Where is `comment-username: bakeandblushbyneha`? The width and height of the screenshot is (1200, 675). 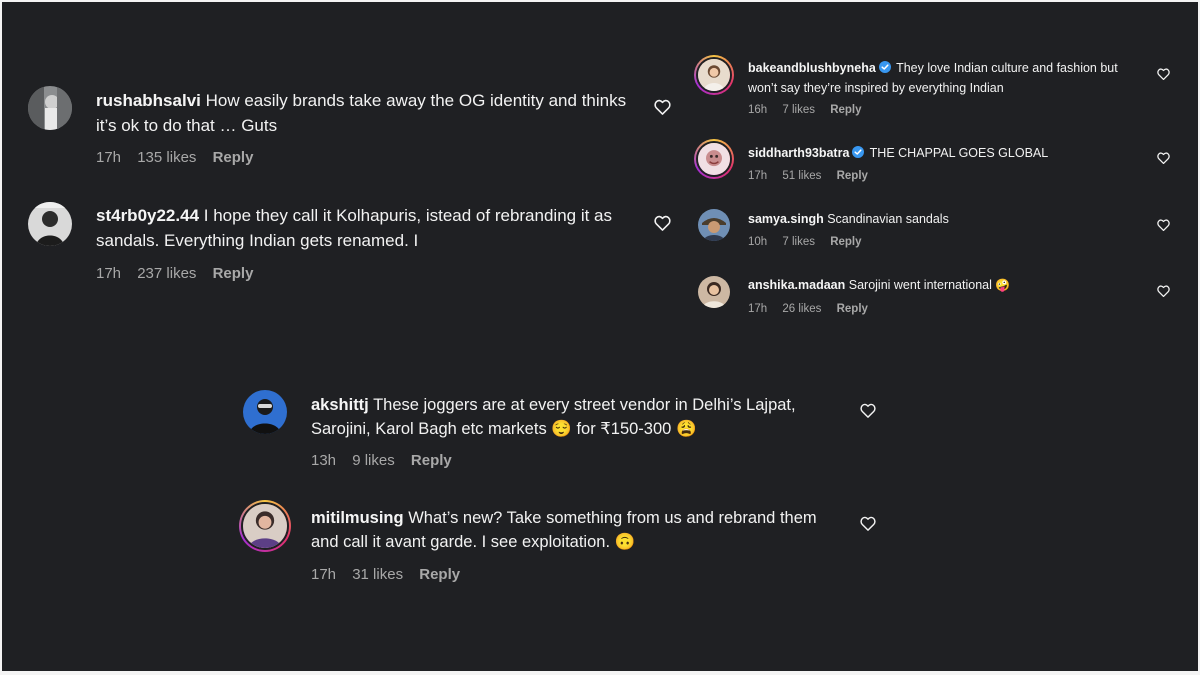
comment-username: bakeandblushbyneha is located at coordinates (812, 68).